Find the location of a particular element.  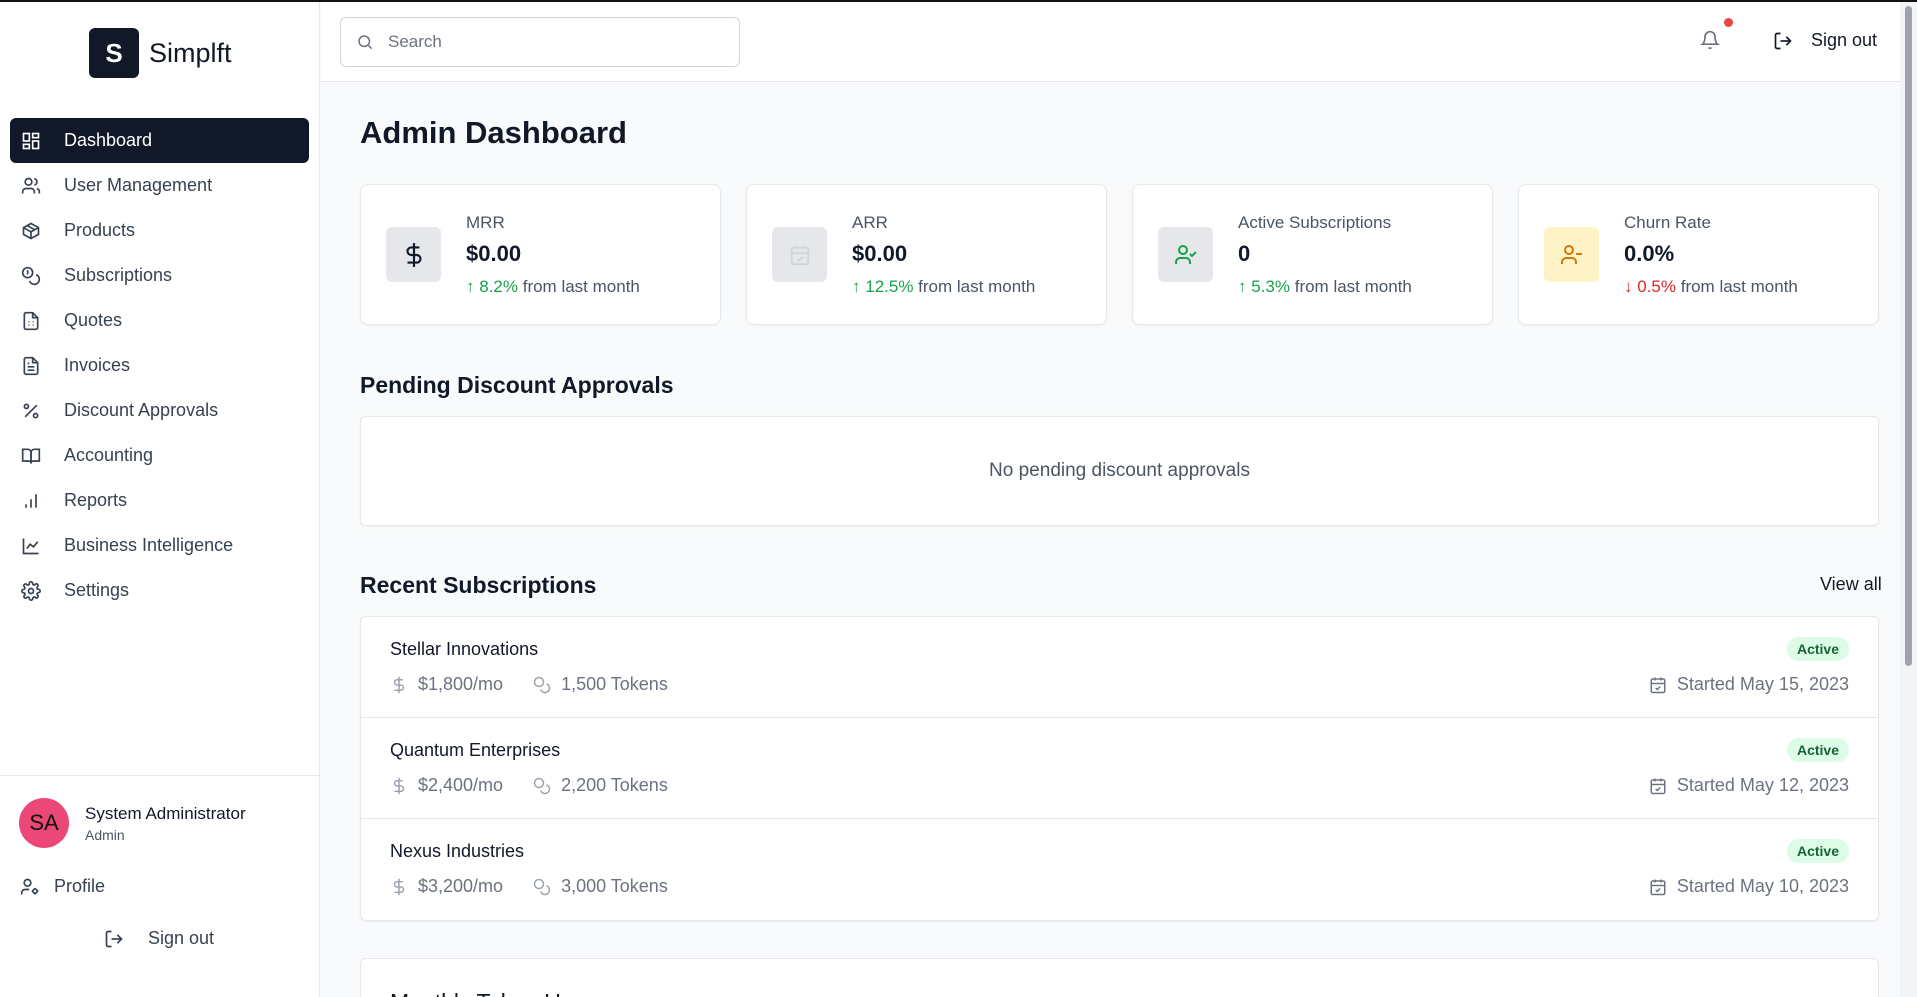

stat-label: MRR is located at coordinates (485, 222).